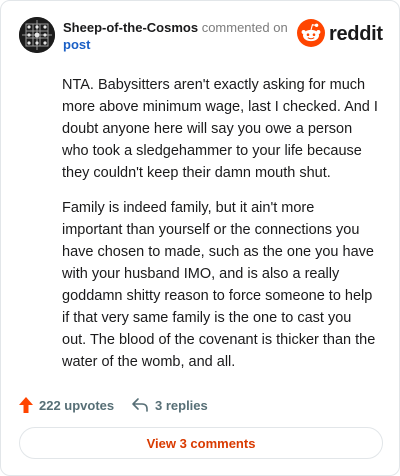 The image size is (400, 476). I want to click on reddit-wordmark: reddit, so click(356, 34).